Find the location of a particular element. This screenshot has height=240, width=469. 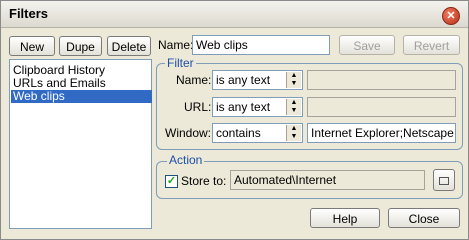

folder-icon is located at coordinates (444, 181).